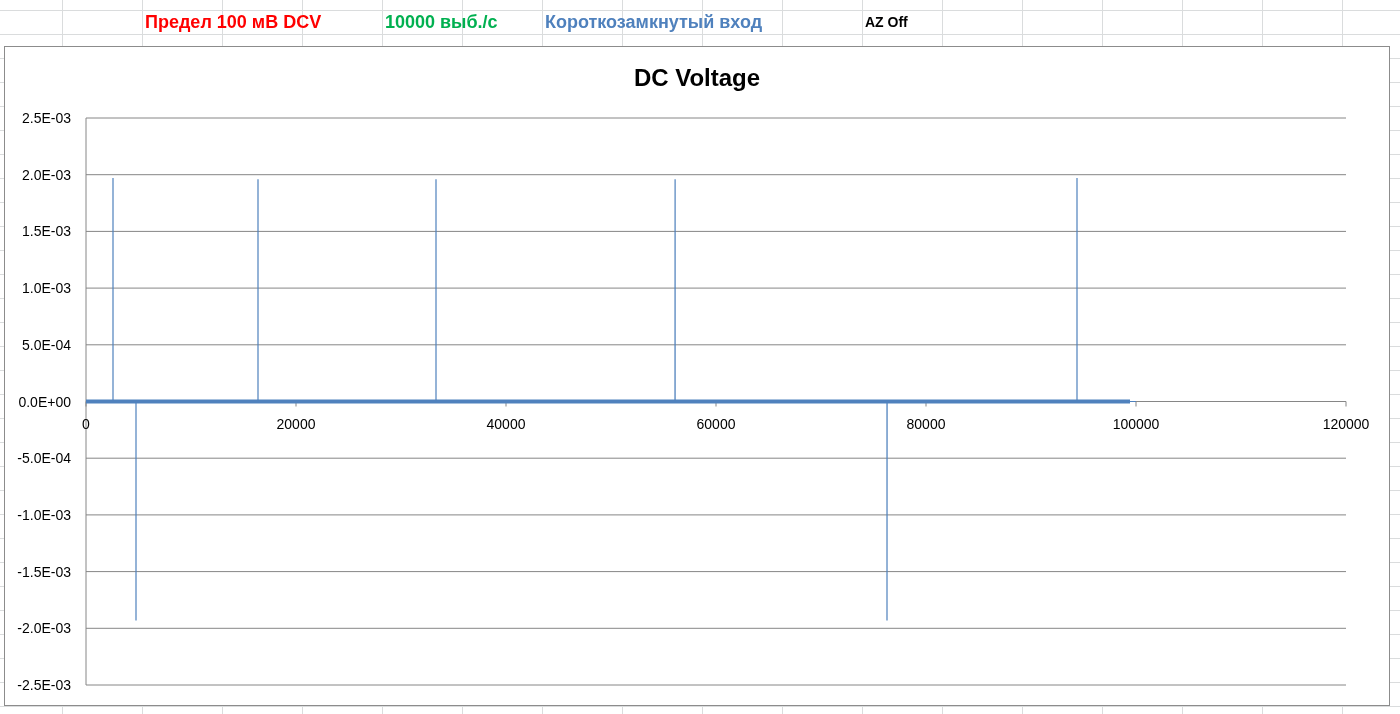 This screenshot has width=1400, height=714. I want to click on x-tick-label: 80000, so click(926, 423).